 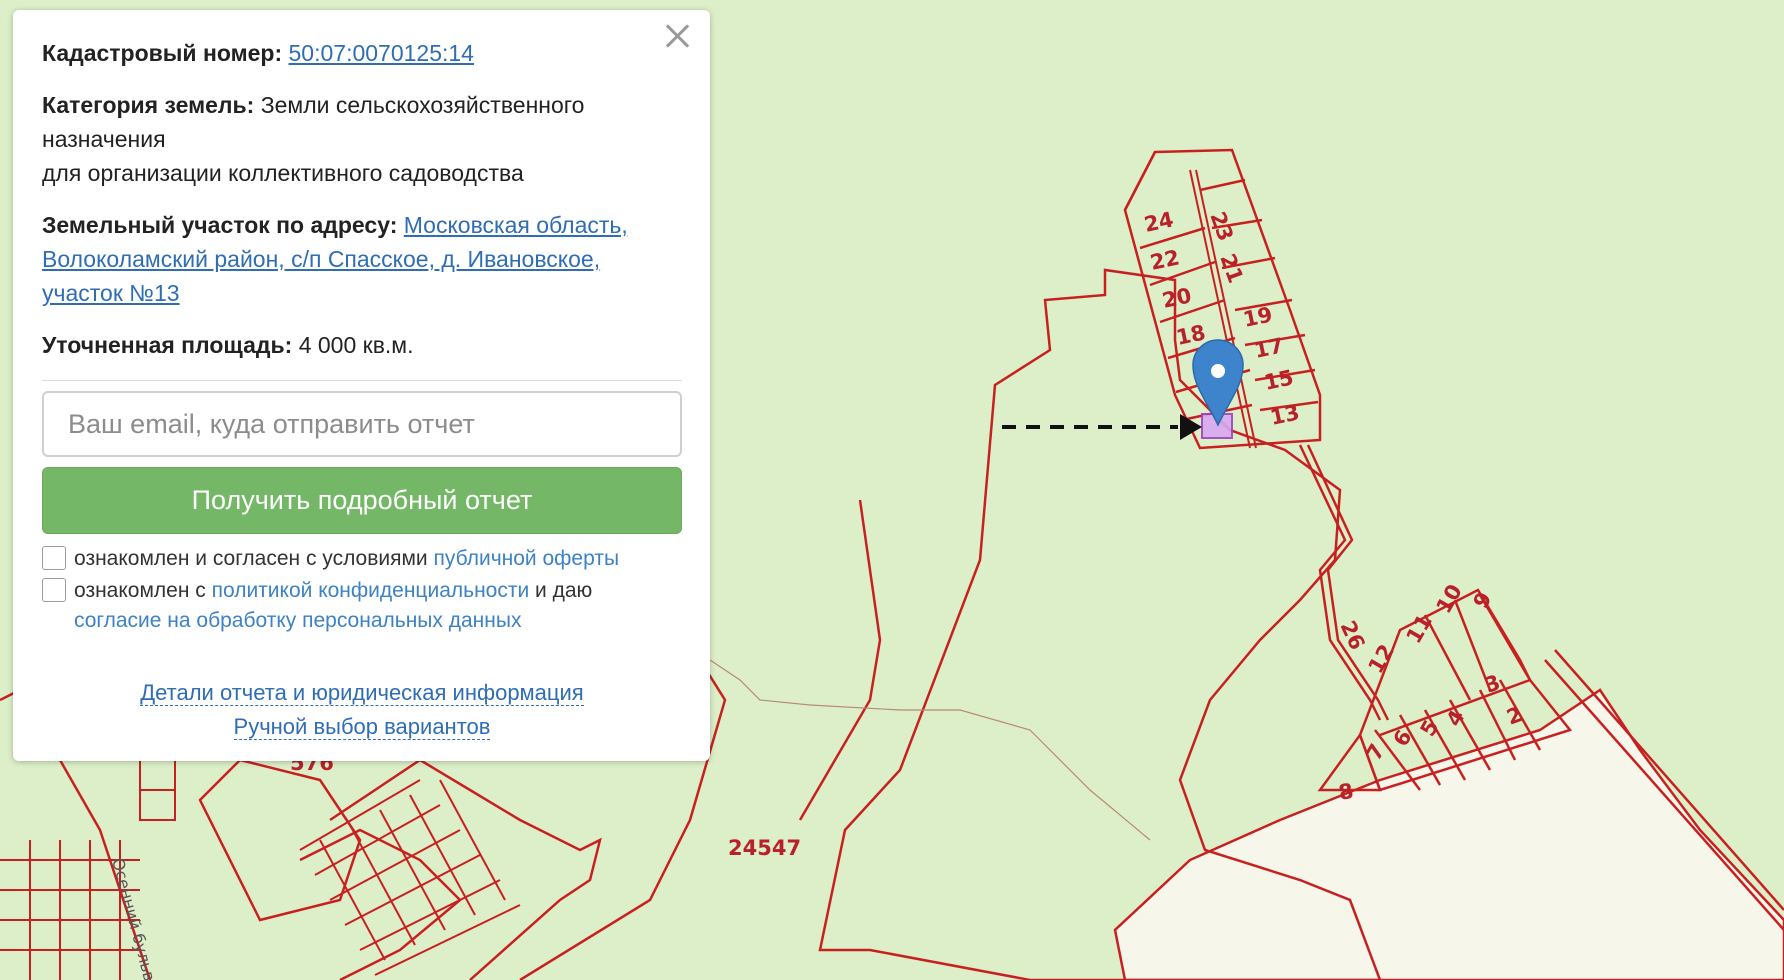 What do you see at coordinates (1493, 684) in the screenshot?
I see `plot-number-label: 3` at bounding box center [1493, 684].